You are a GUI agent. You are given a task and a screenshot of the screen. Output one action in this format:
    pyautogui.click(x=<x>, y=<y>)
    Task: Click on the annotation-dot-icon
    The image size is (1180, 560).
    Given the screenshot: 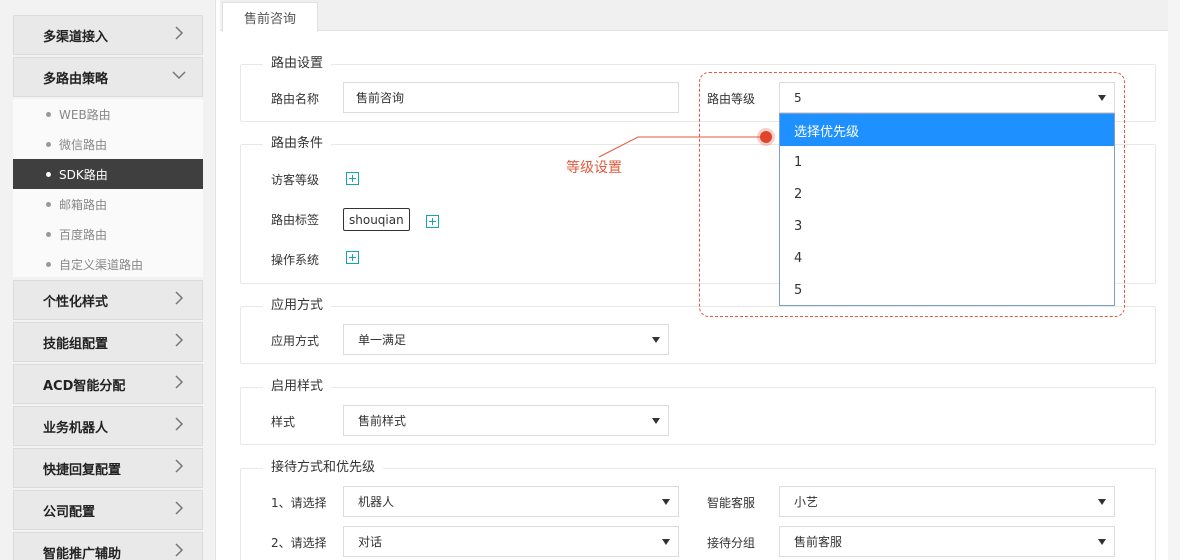 What is the action you would take?
    pyautogui.click(x=766, y=137)
    